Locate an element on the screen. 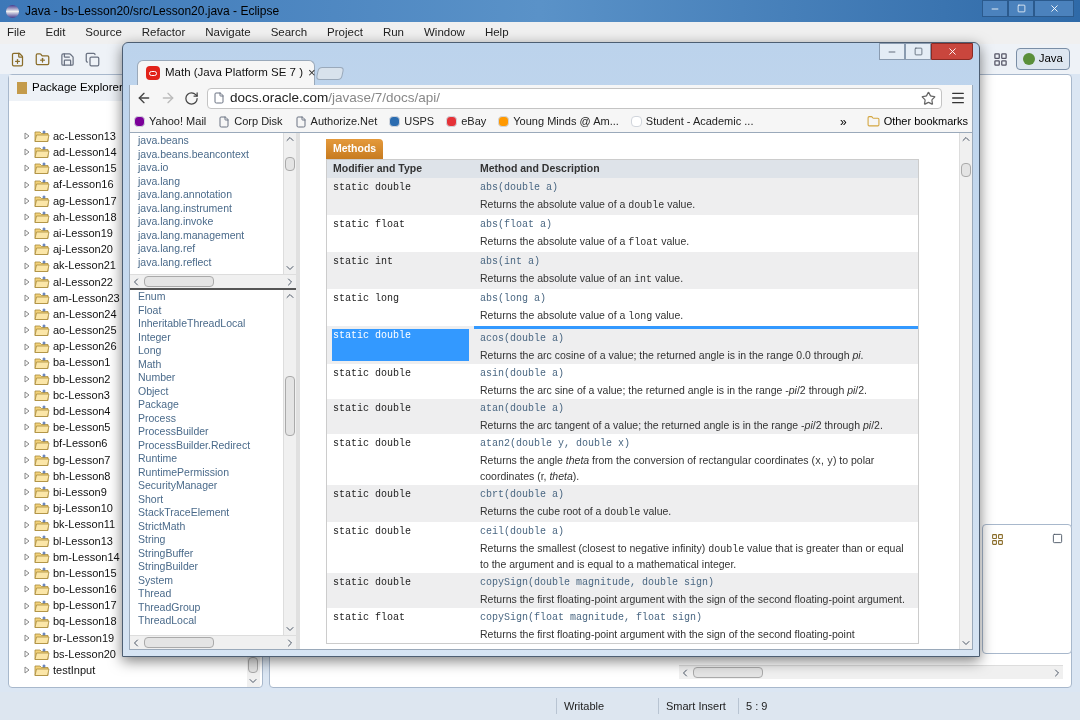  method-row: static int abs(int a) Returns the absolute value of an int value. is located at coordinates (622, 270).